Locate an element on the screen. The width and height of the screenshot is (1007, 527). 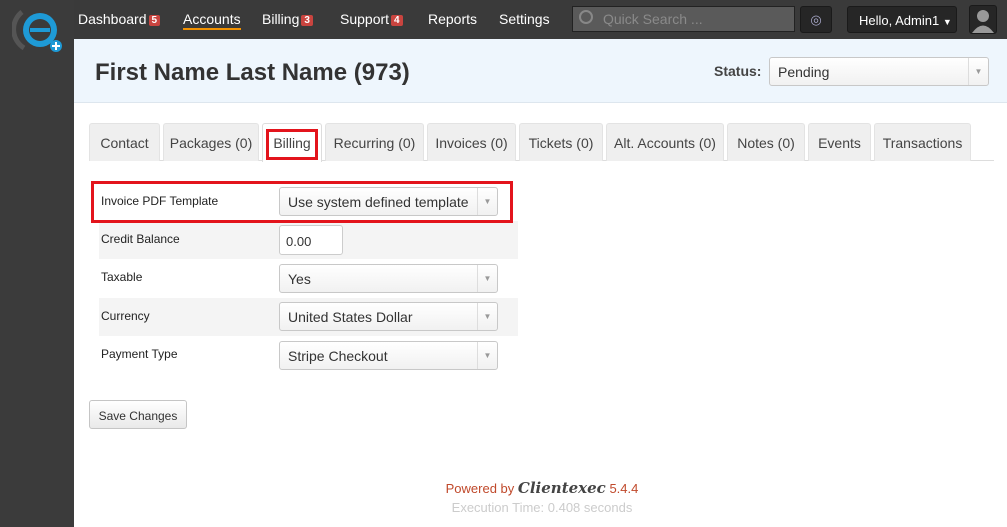
nav-accounts: Accounts is located at coordinates (212, 20).